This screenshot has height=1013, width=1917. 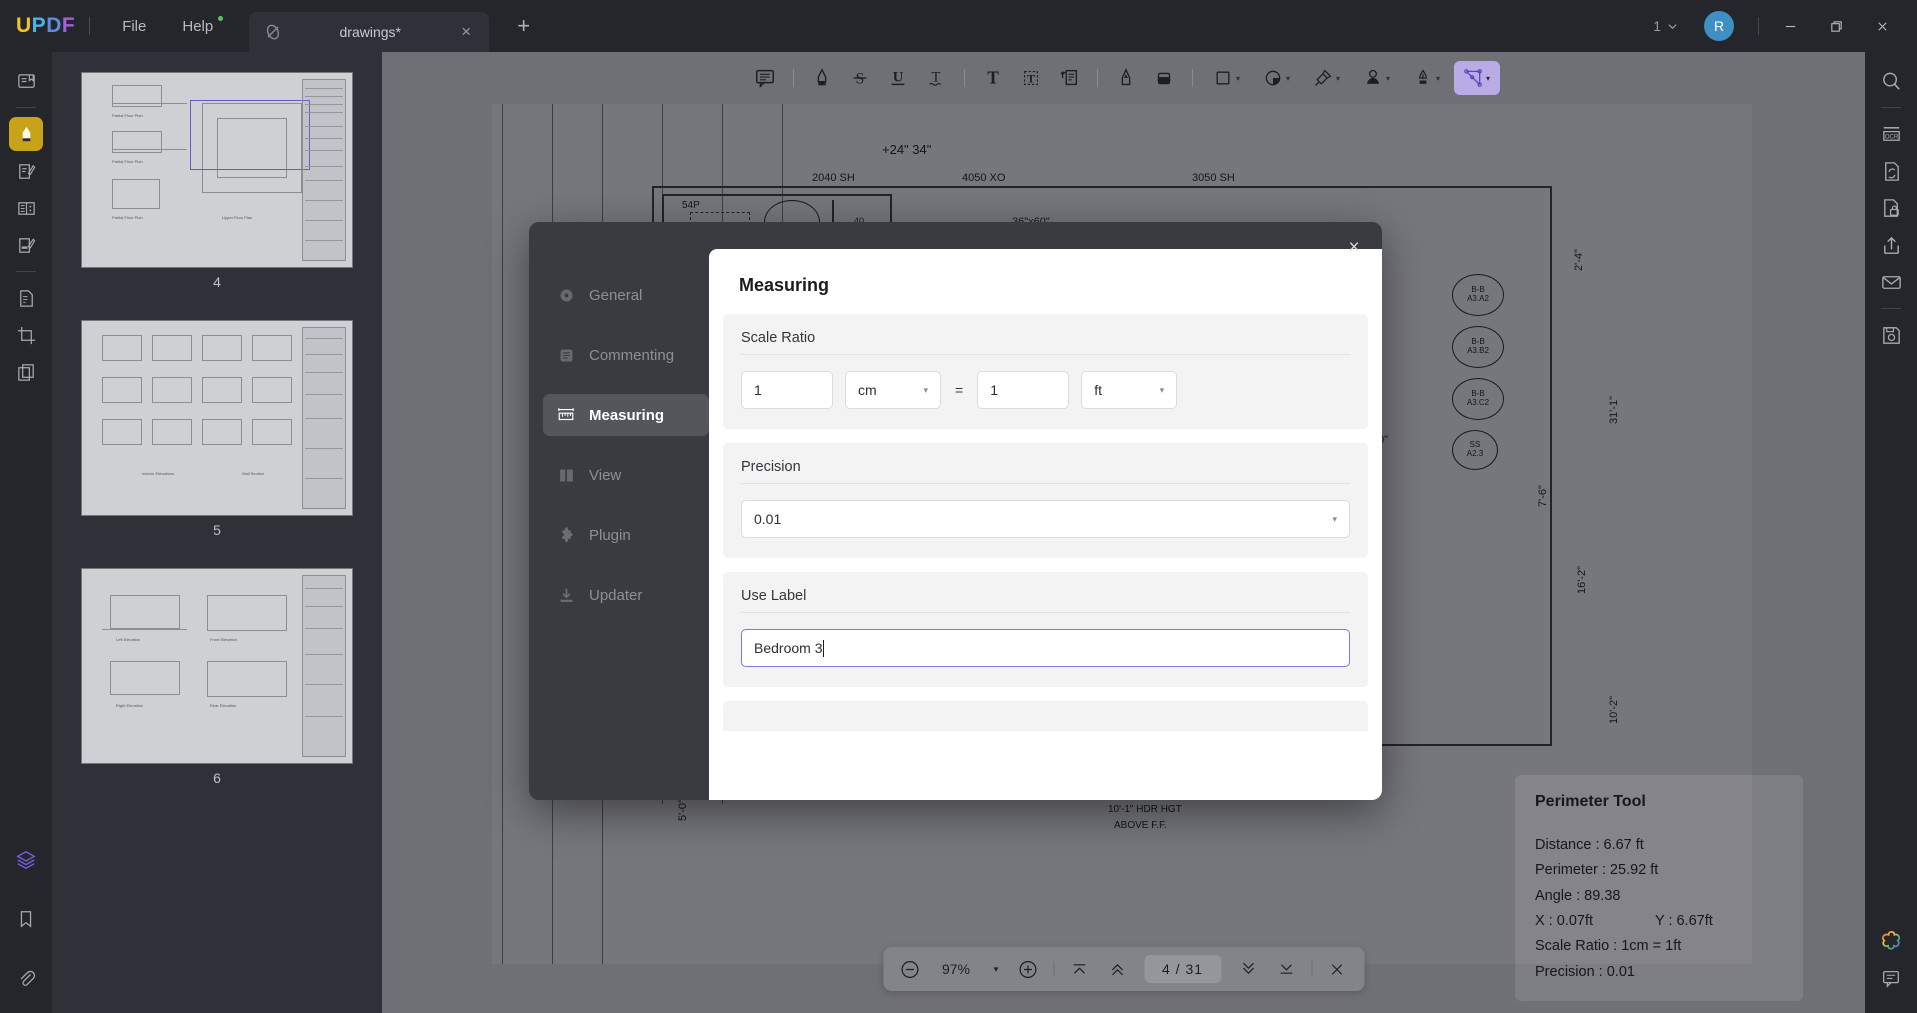 What do you see at coordinates (566, 295) in the screenshot?
I see `gear-icon` at bounding box center [566, 295].